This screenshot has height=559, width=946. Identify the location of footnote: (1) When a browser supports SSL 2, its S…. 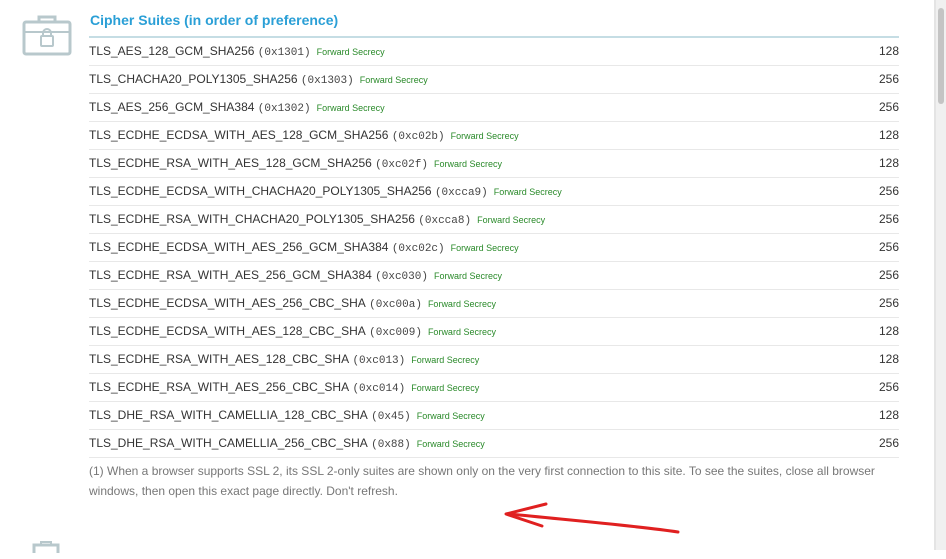
(482, 481).